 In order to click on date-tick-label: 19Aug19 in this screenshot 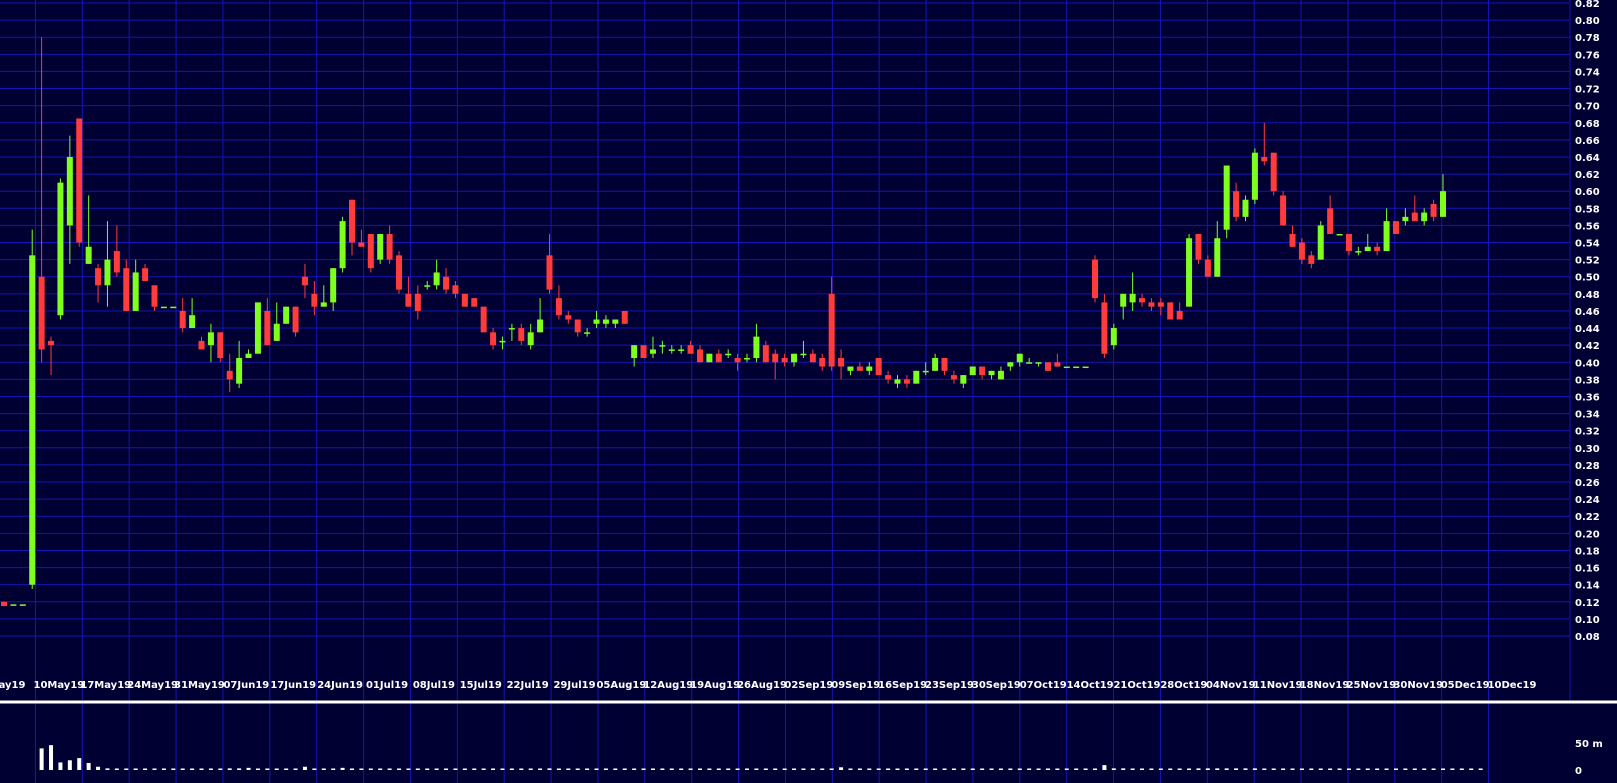, I will do `click(715, 685)`.